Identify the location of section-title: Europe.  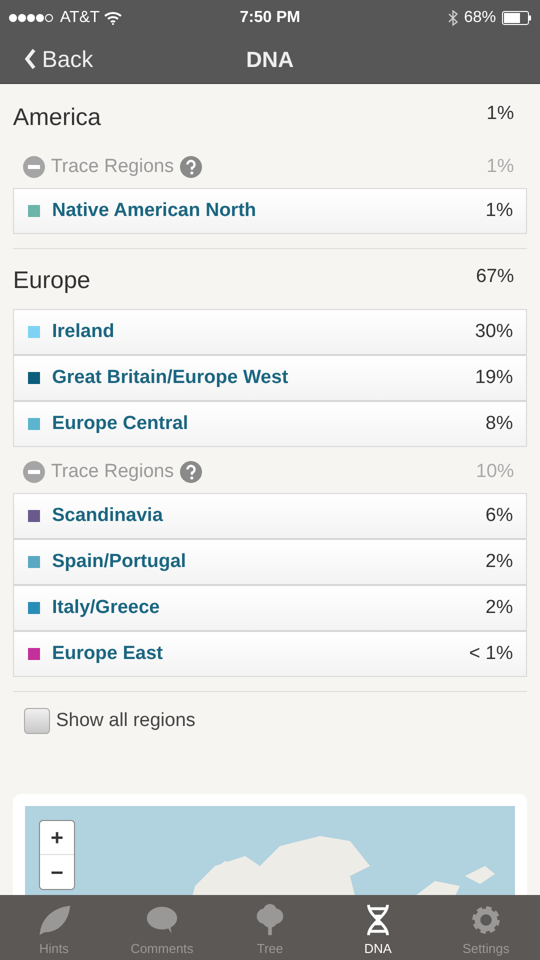
(51, 281).